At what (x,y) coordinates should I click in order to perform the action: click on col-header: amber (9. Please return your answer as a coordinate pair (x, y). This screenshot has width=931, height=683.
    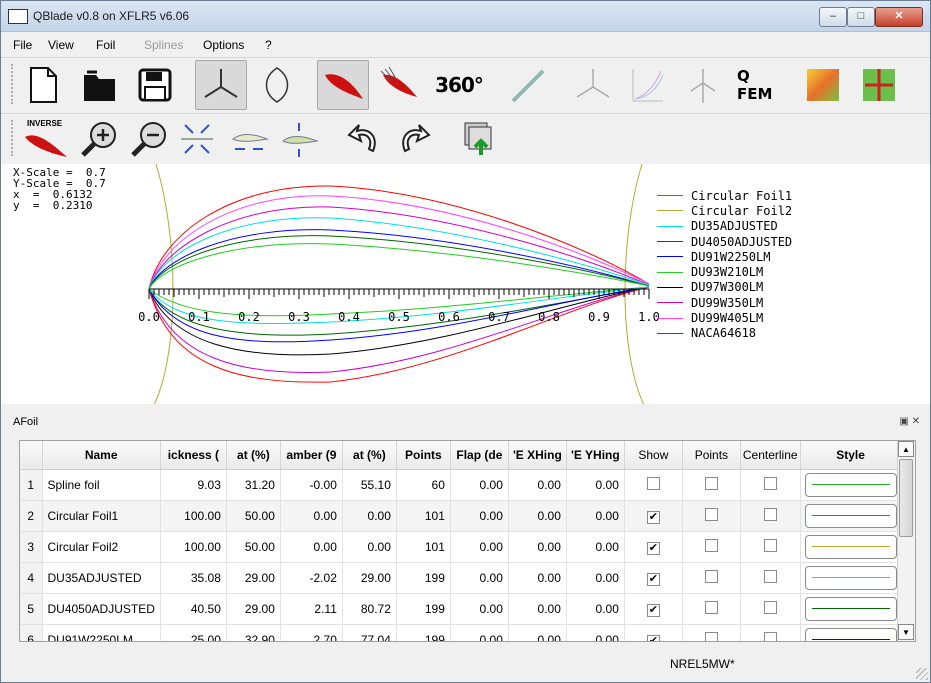
    Looking at the image, I should click on (311, 455).